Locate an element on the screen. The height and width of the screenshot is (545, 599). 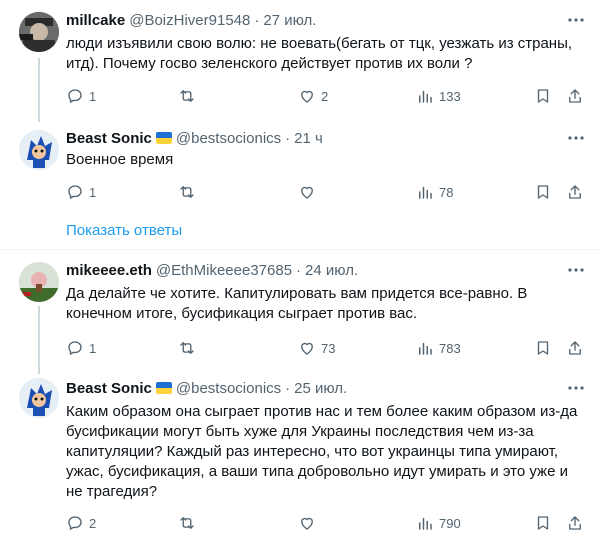
author-name: millcake is located at coordinates (95, 20).